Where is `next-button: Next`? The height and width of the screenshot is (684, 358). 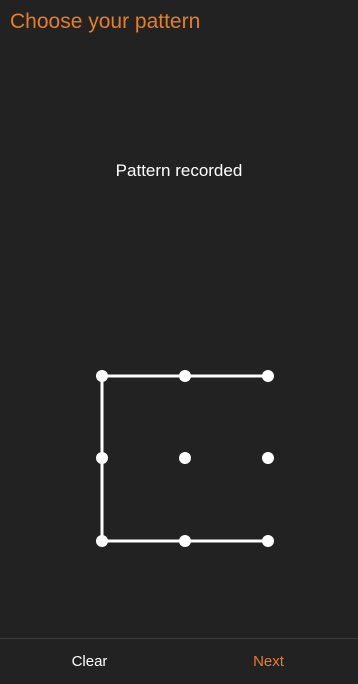
next-button: Next is located at coordinates (268, 661).